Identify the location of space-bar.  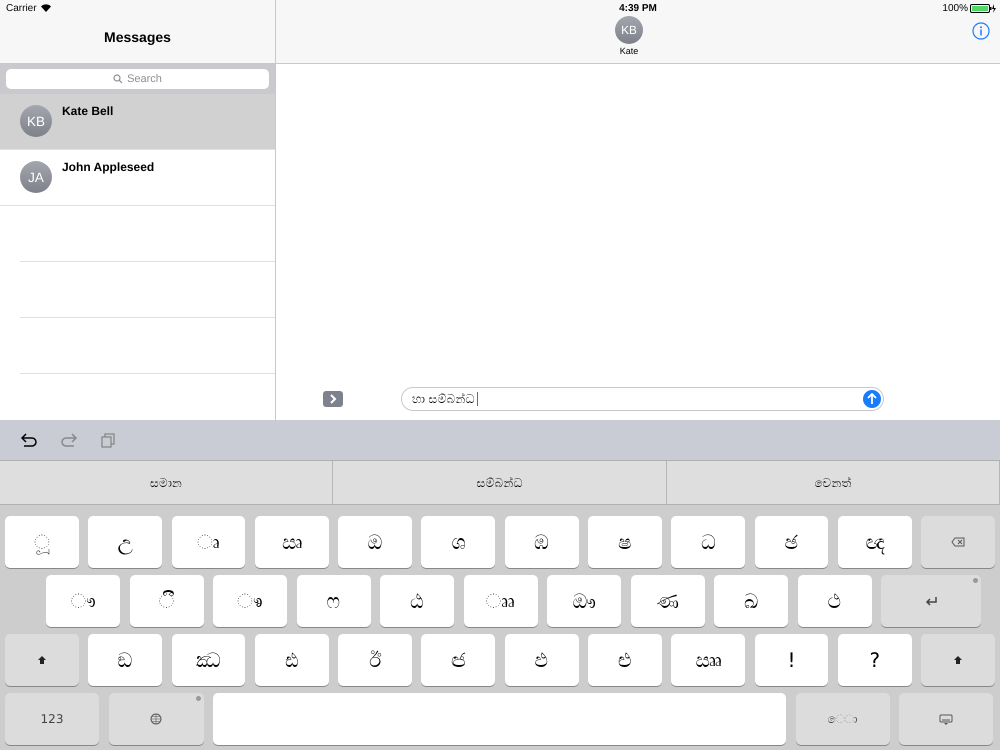
(499, 719).